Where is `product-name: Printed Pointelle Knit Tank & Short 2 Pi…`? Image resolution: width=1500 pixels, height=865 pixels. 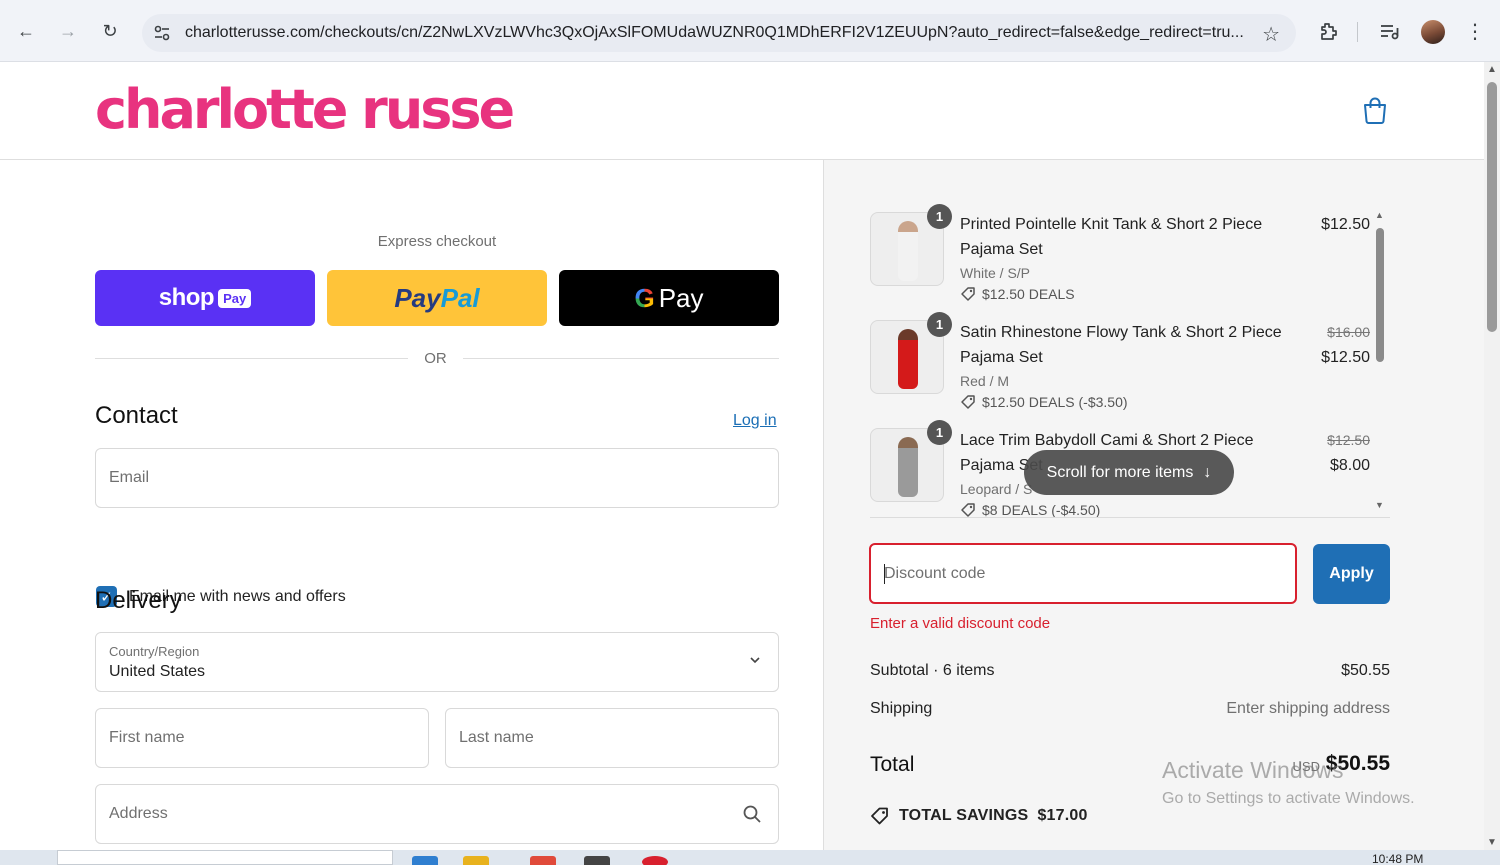
product-name: Printed Pointelle Knit Tank & Short 2 Pi… is located at coordinates (1111, 237).